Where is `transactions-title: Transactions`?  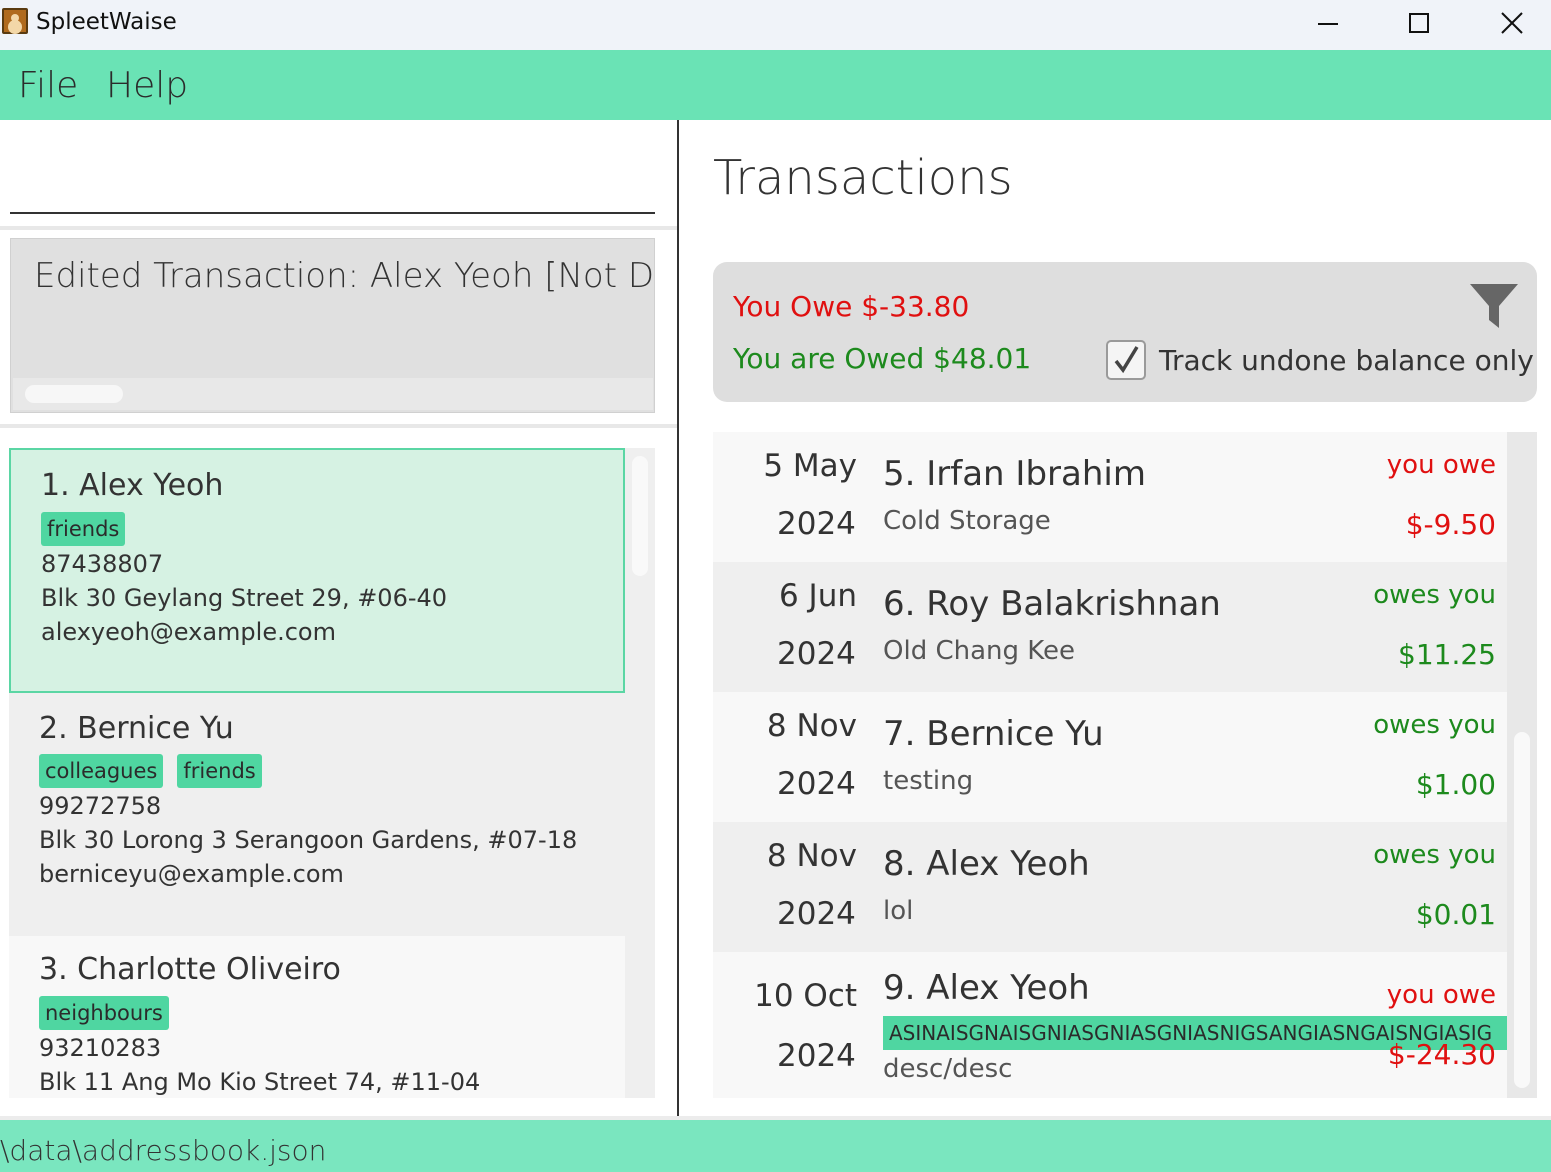 transactions-title: Transactions is located at coordinates (863, 178).